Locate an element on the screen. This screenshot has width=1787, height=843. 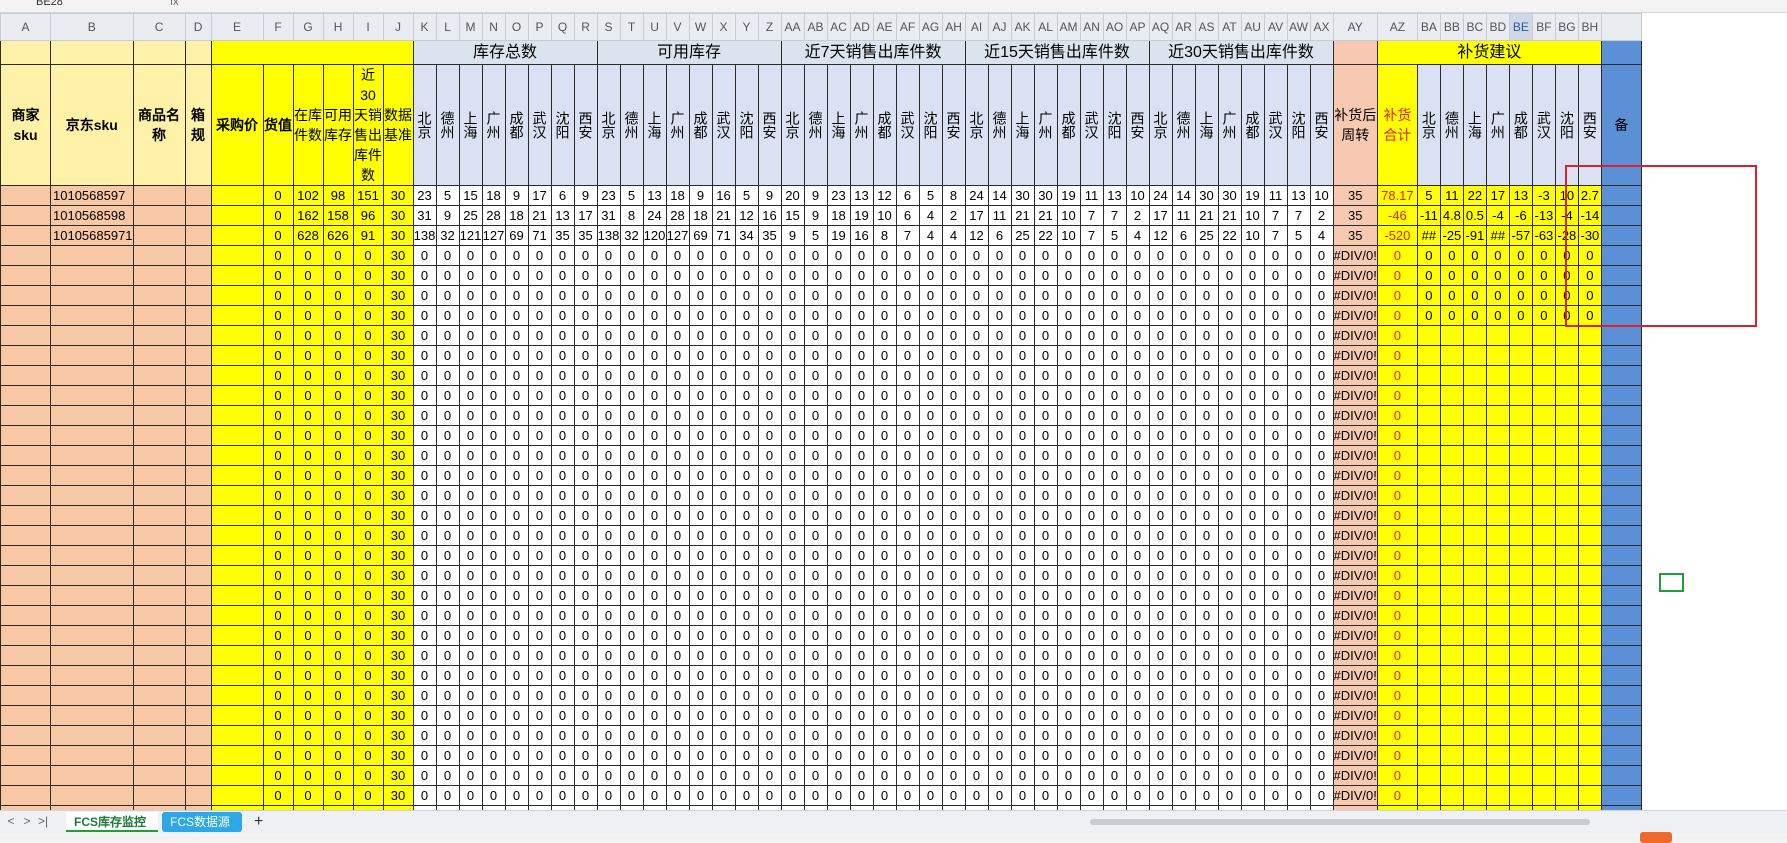
cell-replenish: -6 is located at coordinates (1520, 215).